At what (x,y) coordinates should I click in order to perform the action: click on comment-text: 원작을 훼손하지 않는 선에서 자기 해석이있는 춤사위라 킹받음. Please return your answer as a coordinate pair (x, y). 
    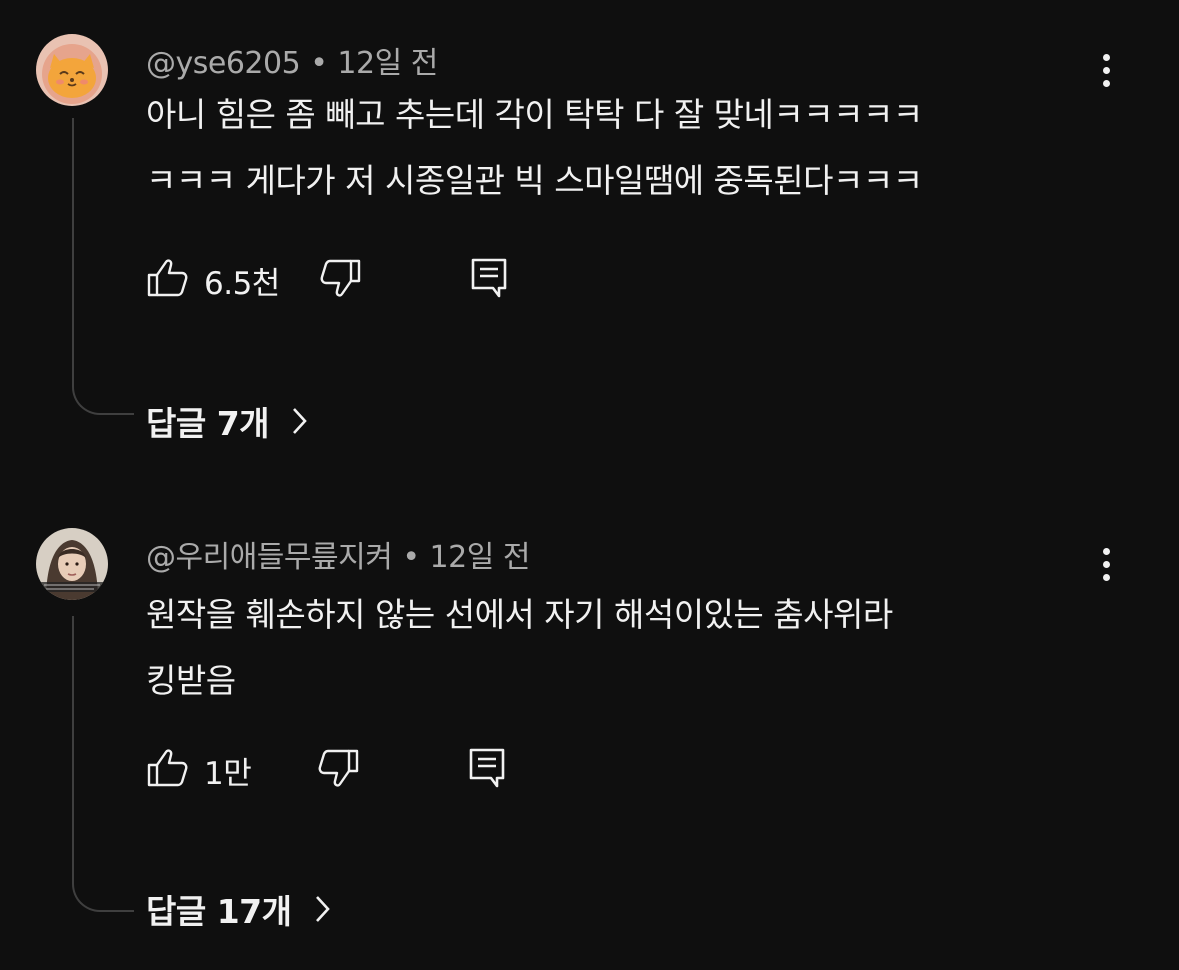
    Looking at the image, I should click on (621, 648).